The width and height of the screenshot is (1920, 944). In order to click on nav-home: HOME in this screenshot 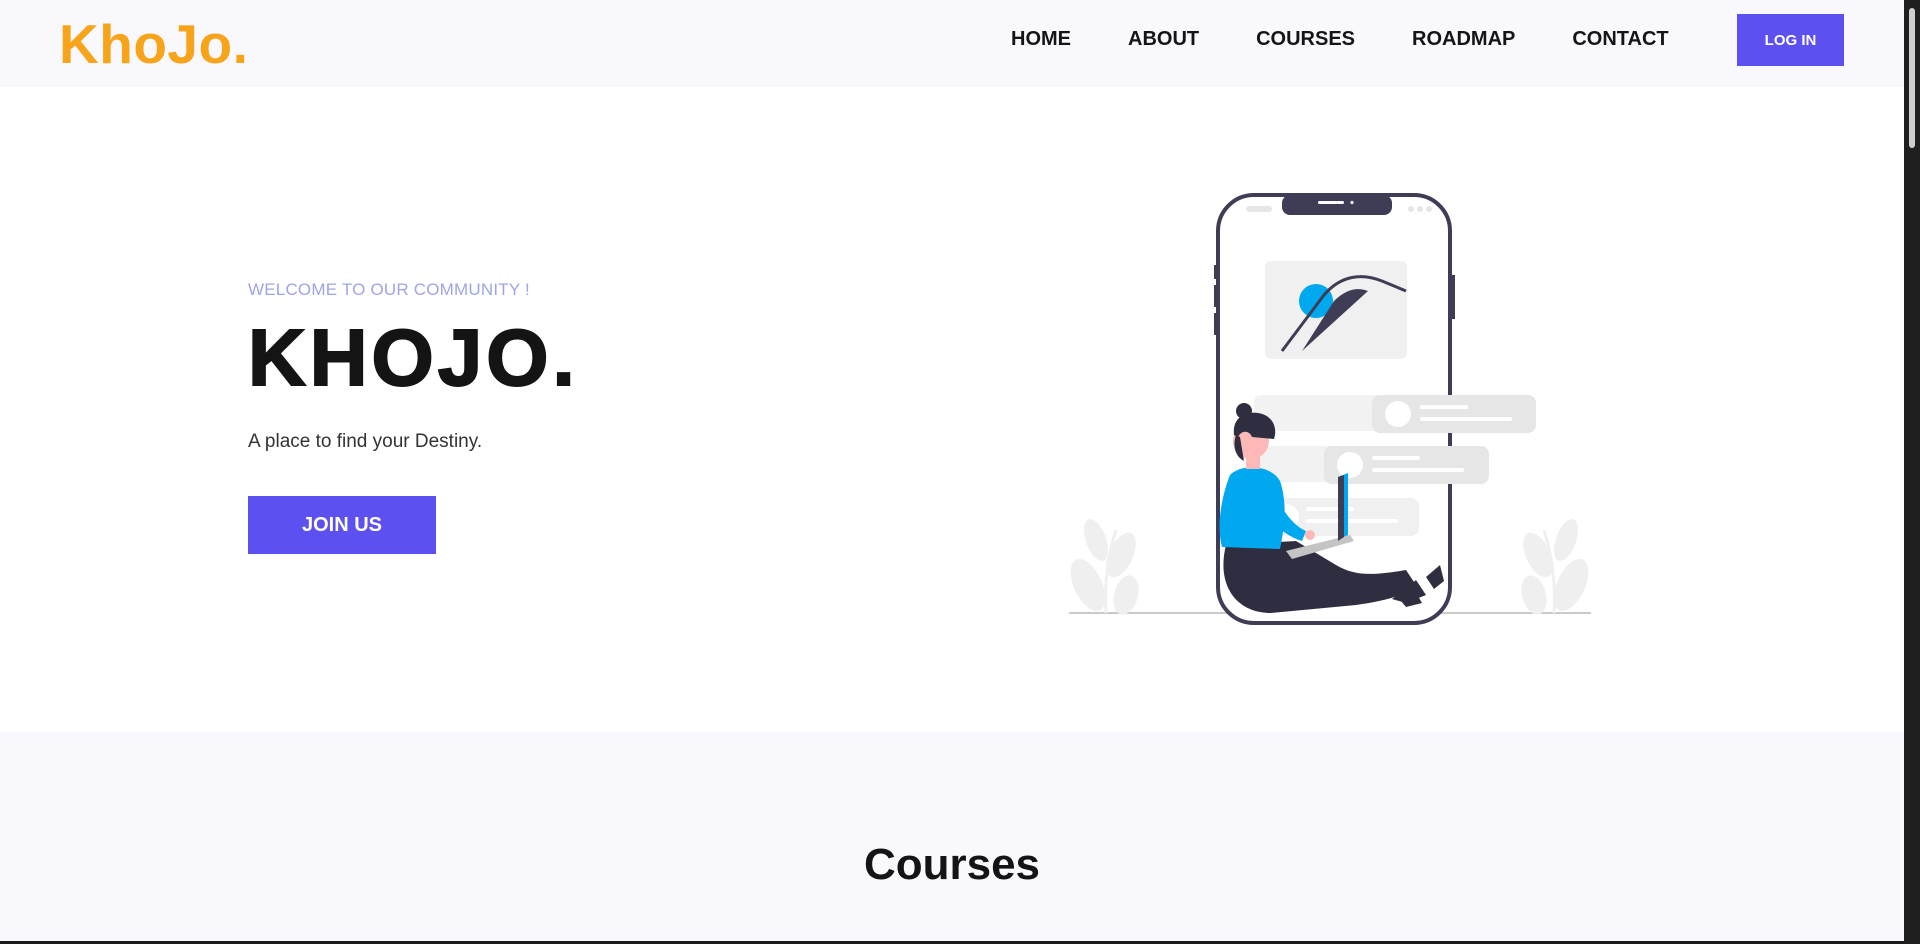, I will do `click(1041, 39)`.